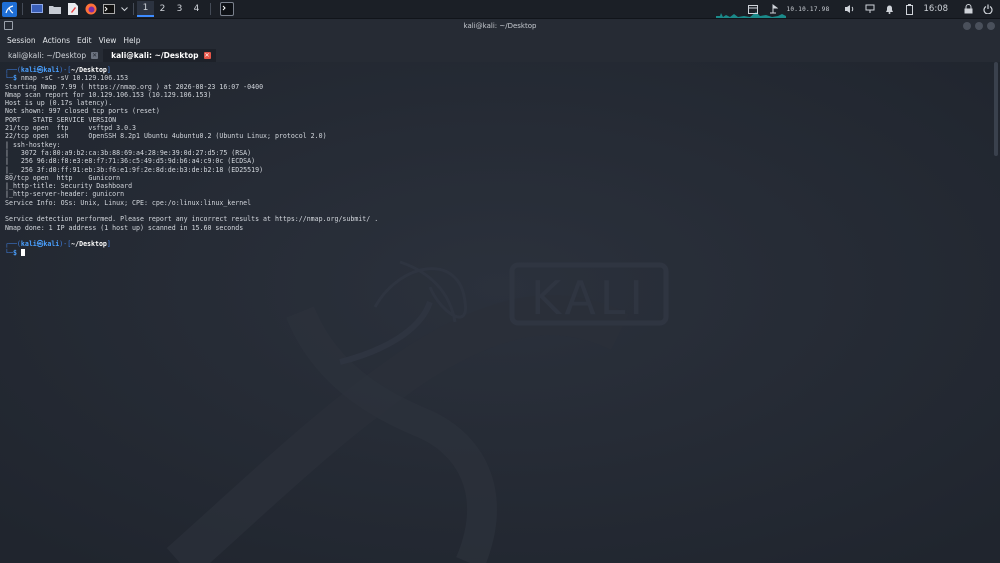 This screenshot has width=1000, height=563. I want to click on close-button, so click(991, 26).